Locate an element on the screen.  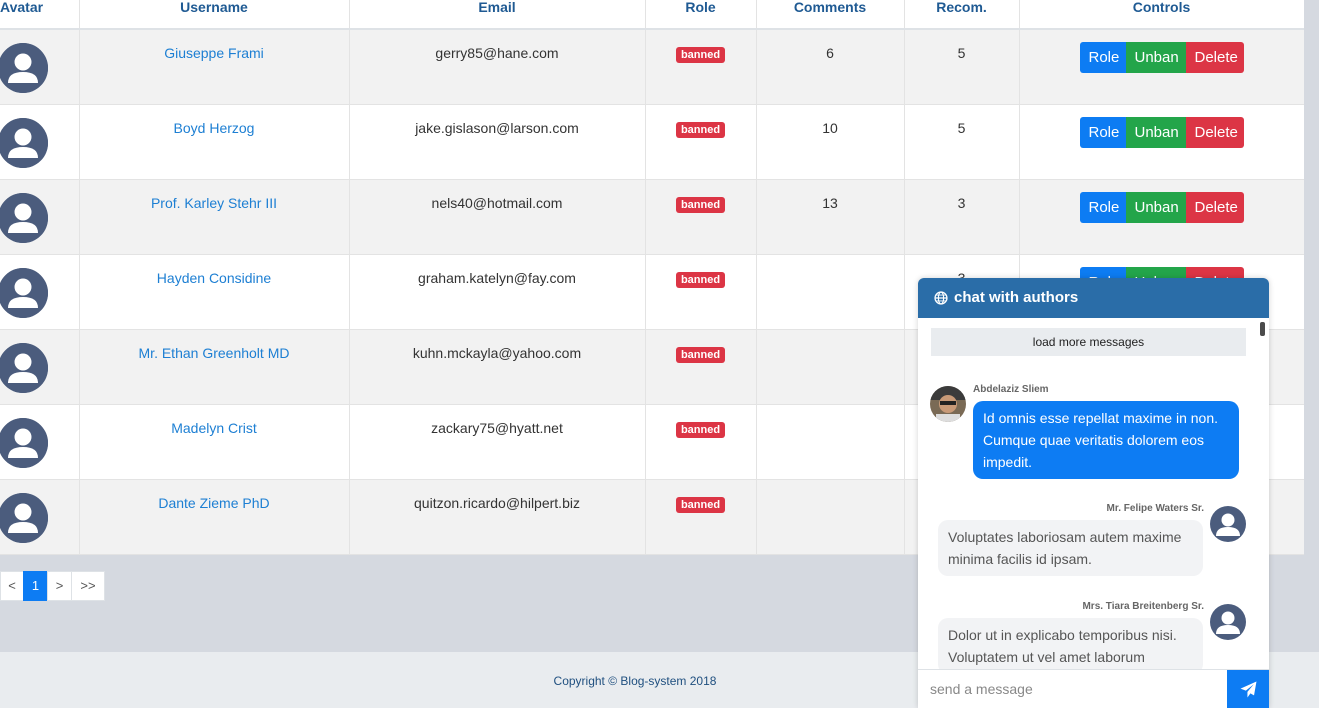
username-cell: Madelyn Crist is located at coordinates (214, 442).